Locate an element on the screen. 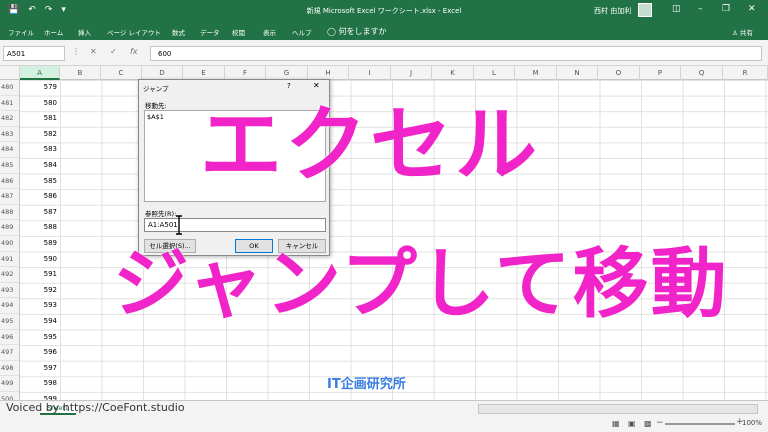 The height and width of the screenshot is (432, 768). cell: 582 is located at coordinates (40, 135).